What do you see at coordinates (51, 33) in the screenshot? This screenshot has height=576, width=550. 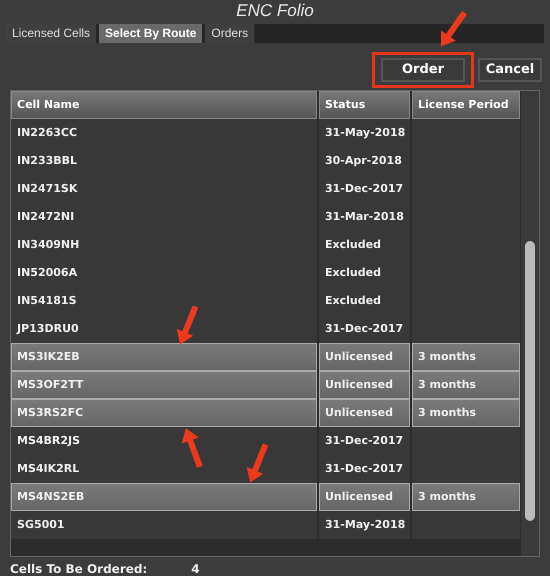 I see `tab: Licensed Cells` at bounding box center [51, 33].